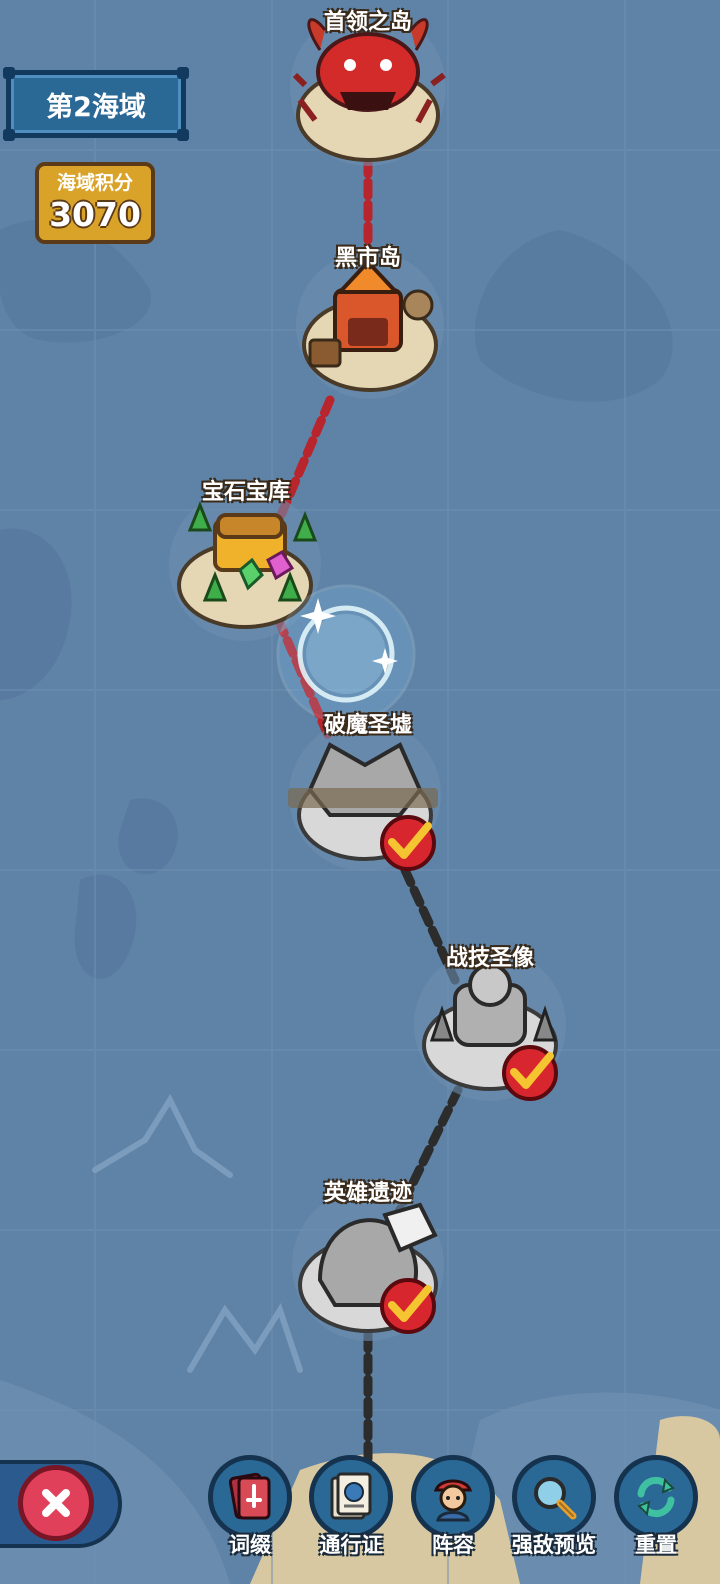 This screenshot has width=720, height=1584. I want to click on reset-button: 重置, so click(656, 1510).